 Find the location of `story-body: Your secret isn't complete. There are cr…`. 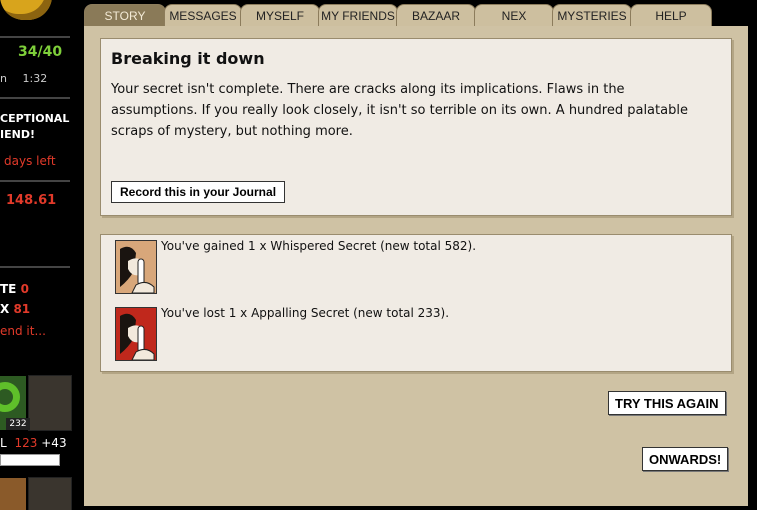

story-body: Your secret isn't complete. There are cr… is located at coordinates (399, 110).